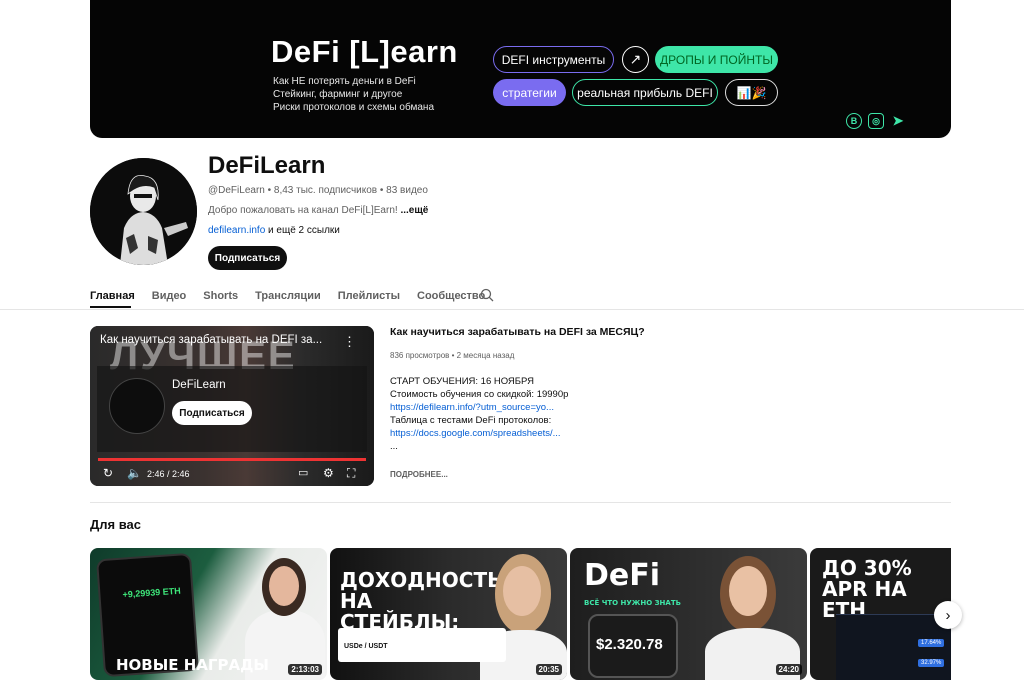  Describe the element at coordinates (451, 296) in the screenshot. I see `tab-community: Сообщество` at that location.